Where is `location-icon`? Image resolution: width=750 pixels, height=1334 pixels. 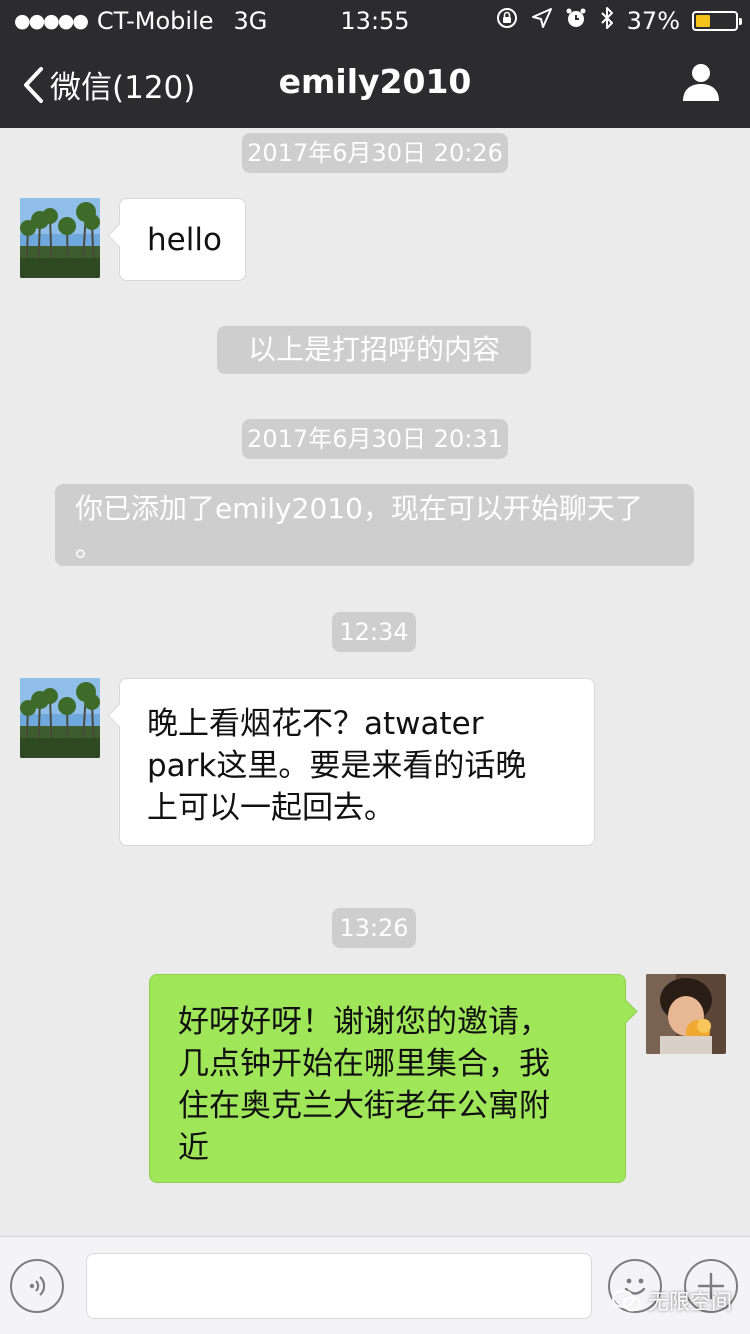
location-icon is located at coordinates (542, 21).